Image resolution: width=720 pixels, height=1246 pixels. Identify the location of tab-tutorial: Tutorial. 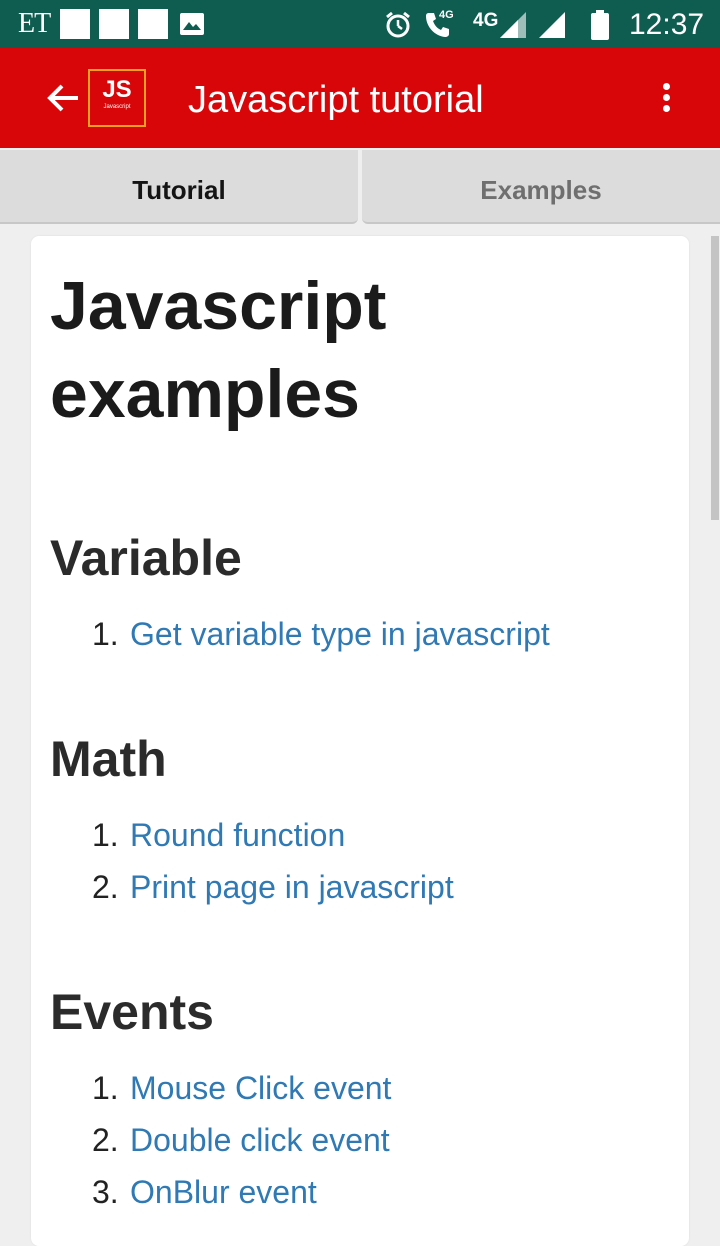
(179, 187).